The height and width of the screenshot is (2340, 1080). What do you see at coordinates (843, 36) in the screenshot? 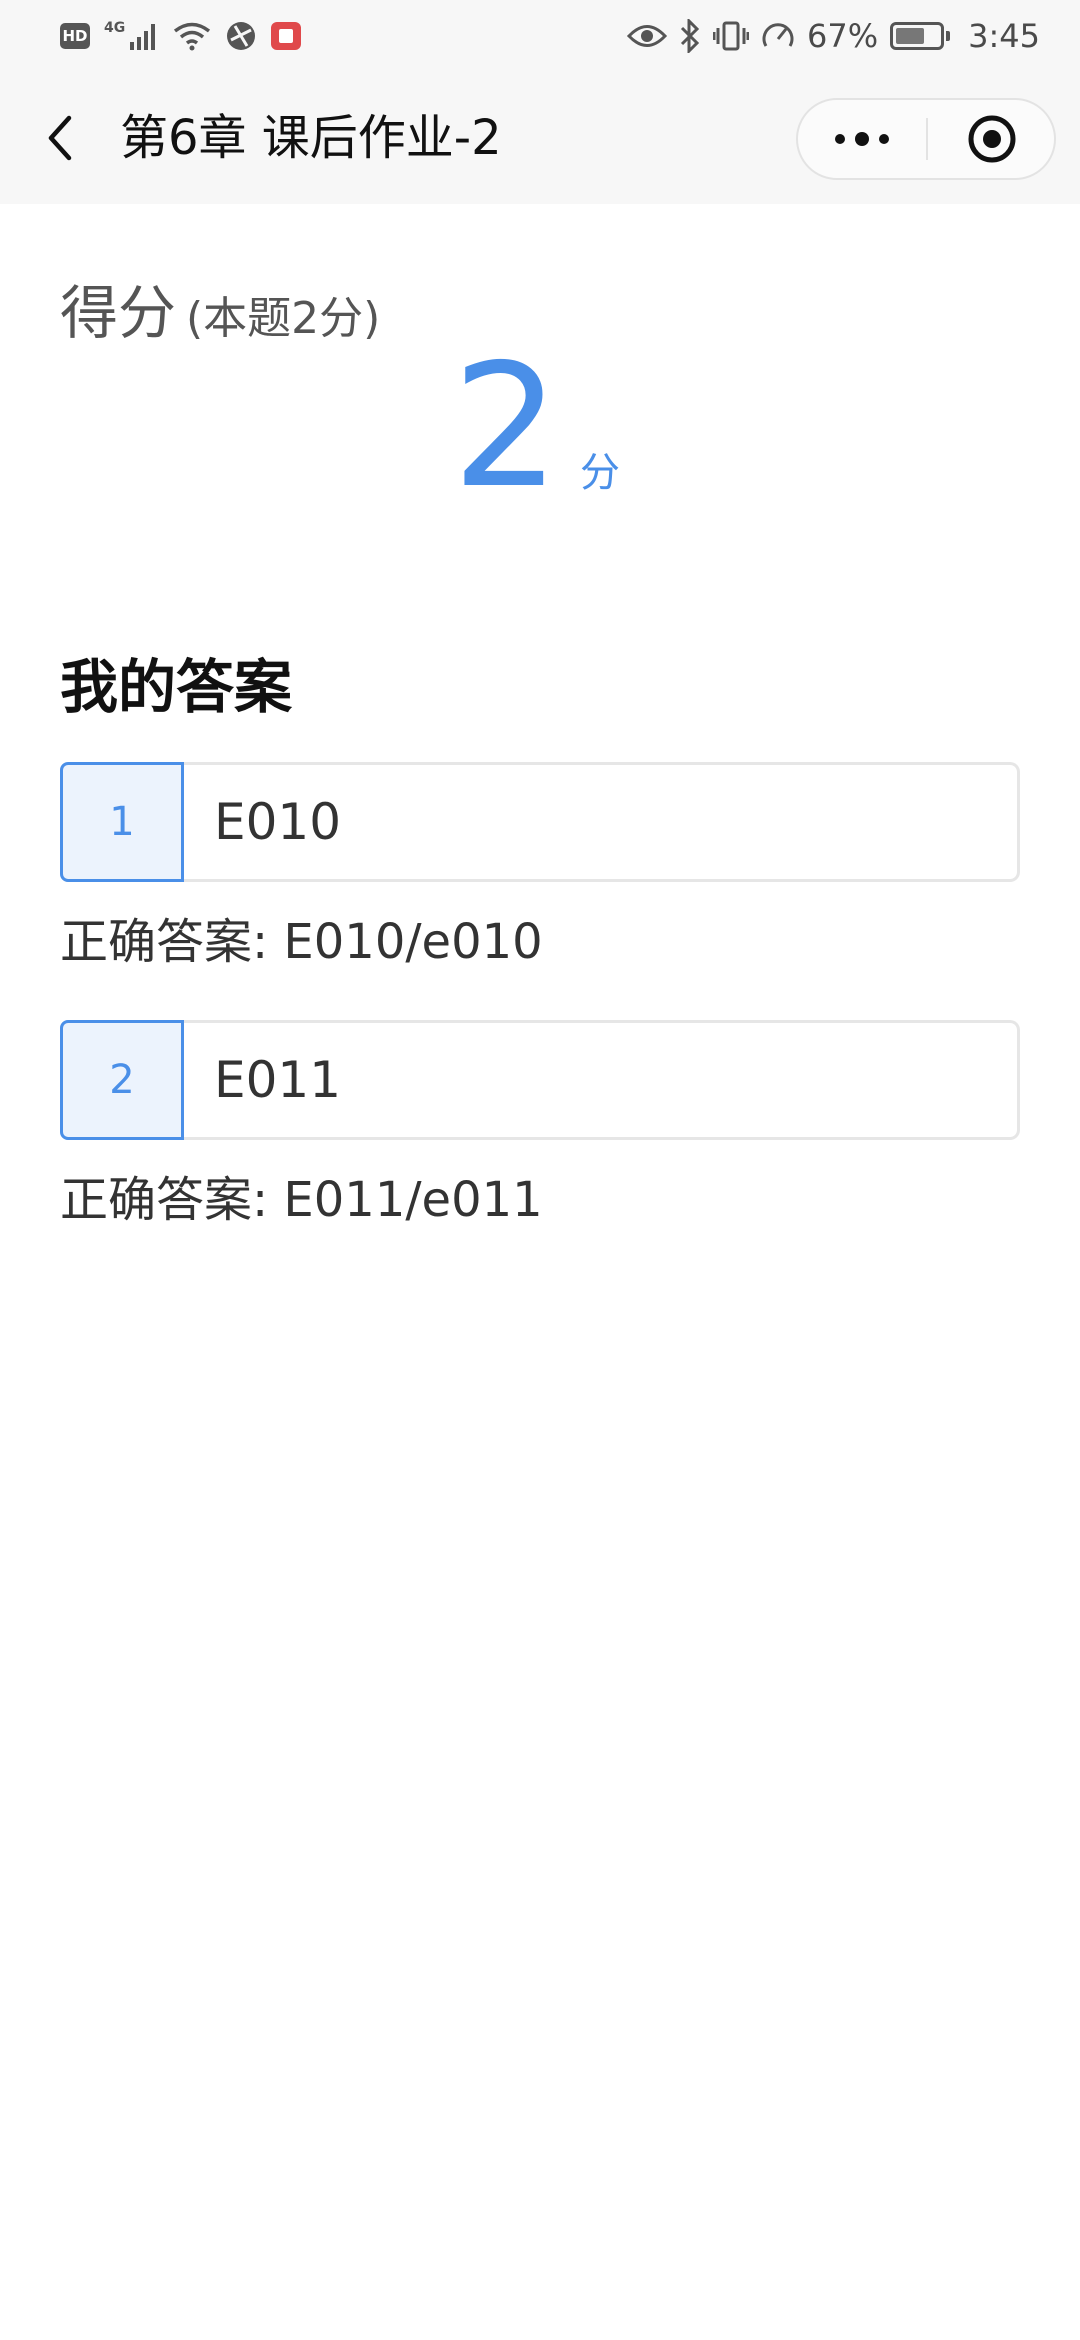
I see `battery-percent: 67%` at bounding box center [843, 36].